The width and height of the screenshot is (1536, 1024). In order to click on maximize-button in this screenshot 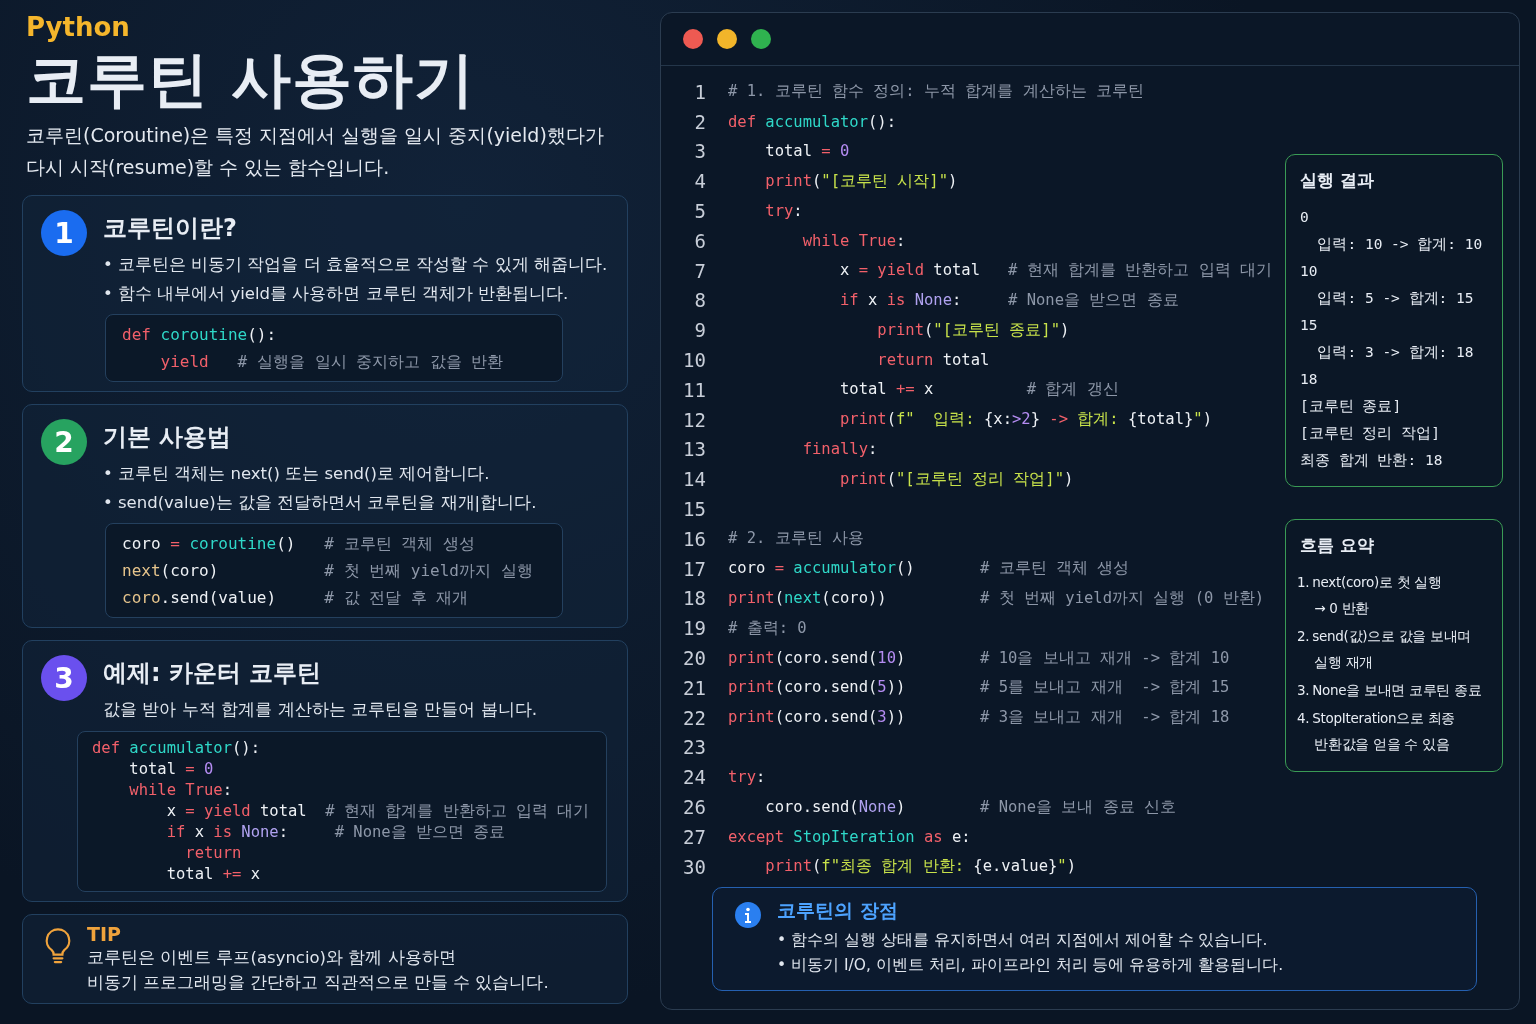, I will do `click(761, 39)`.